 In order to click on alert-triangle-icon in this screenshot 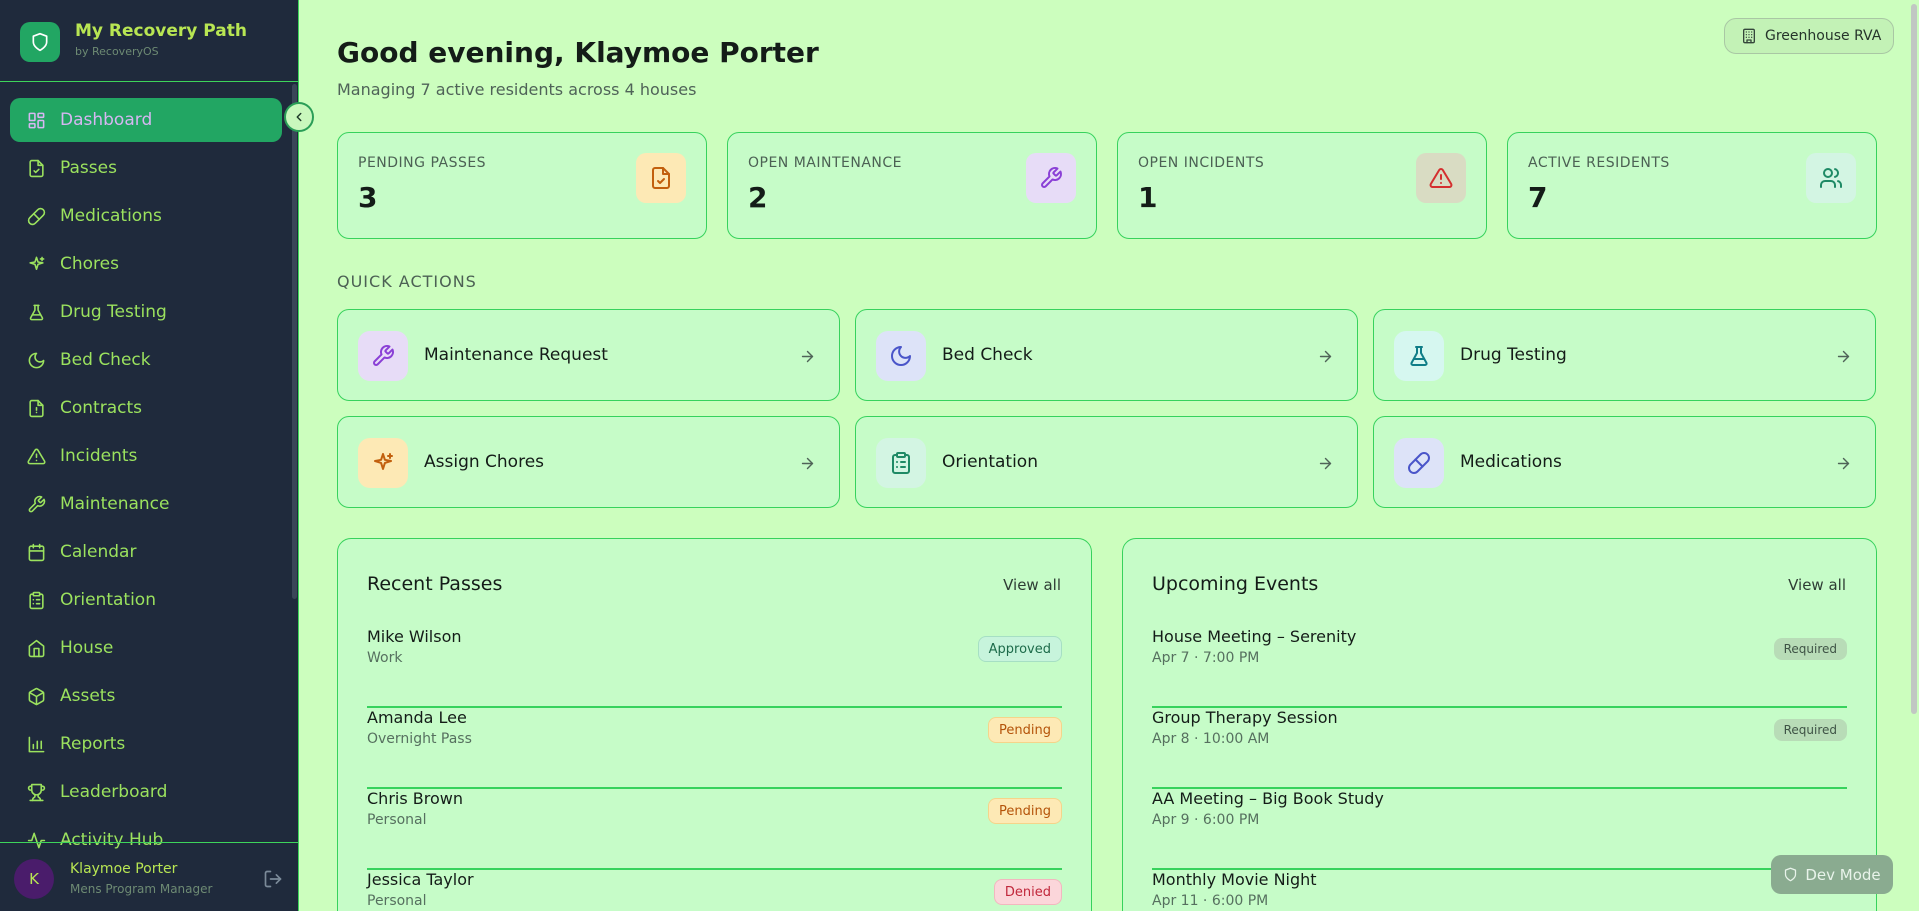, I will do `click(1441, 178)`.